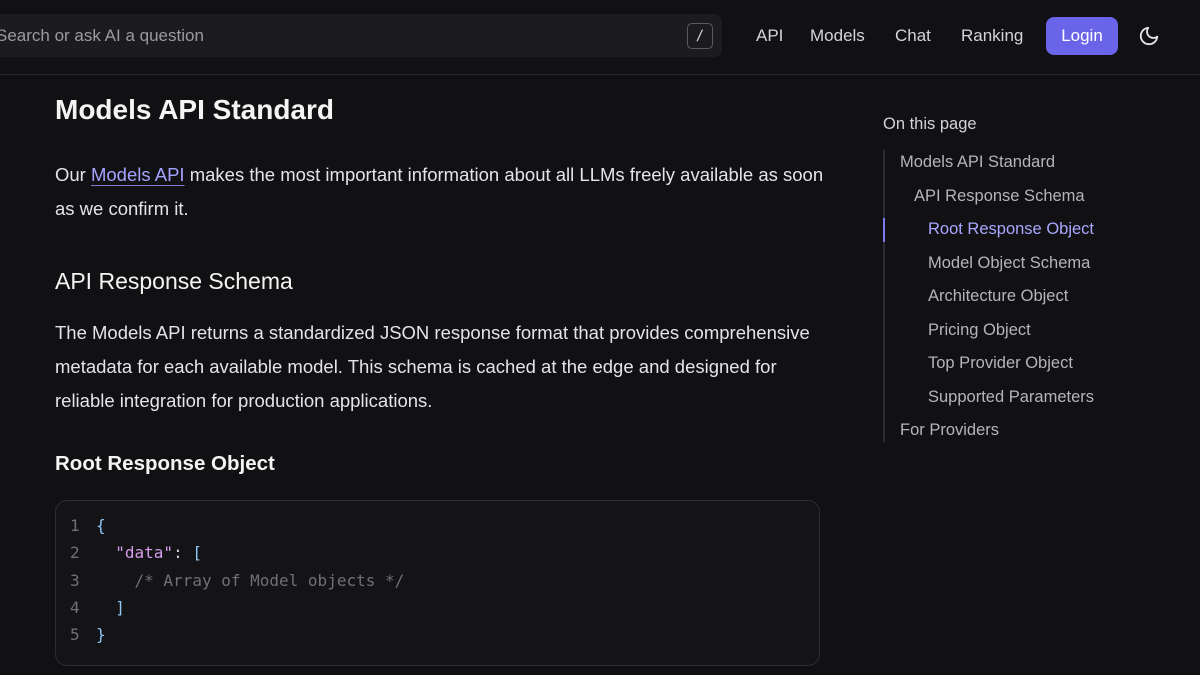  What do you see at coordinates (913, 36) in the screenshot?
I see `nav-chat: Chat` at bounding box center [913, 36].